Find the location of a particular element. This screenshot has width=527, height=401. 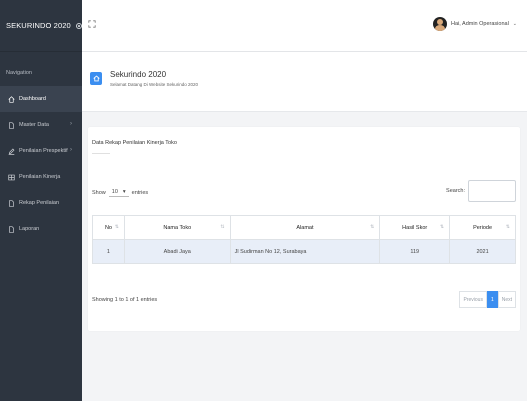

table-info: Showing 1 to 1 of 1 entries is located at coordinates (125, 300).